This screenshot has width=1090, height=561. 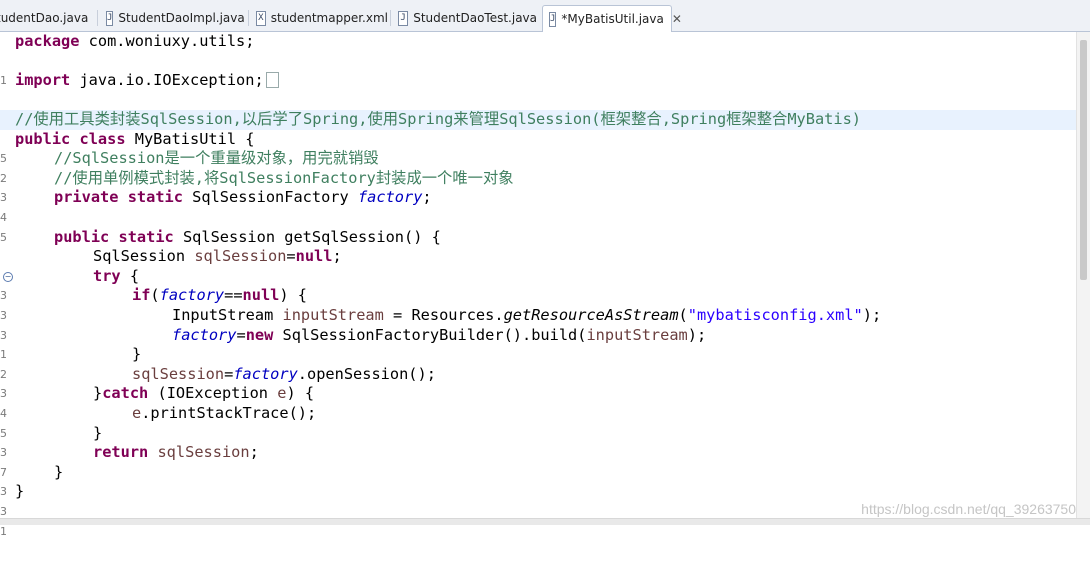 What do you see at coordinates (538, 176) in the screenshot?
I see `code-line: 3 //SqlSession是一个重量级对象，用完就销毁` at bounding box center [538, 176].